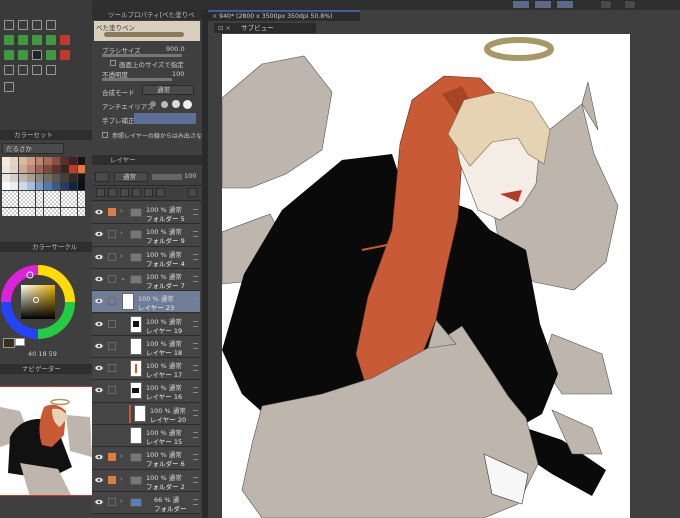 The image size is (680, 518). I want to click on antialias-none-icon, so click(153, 104).